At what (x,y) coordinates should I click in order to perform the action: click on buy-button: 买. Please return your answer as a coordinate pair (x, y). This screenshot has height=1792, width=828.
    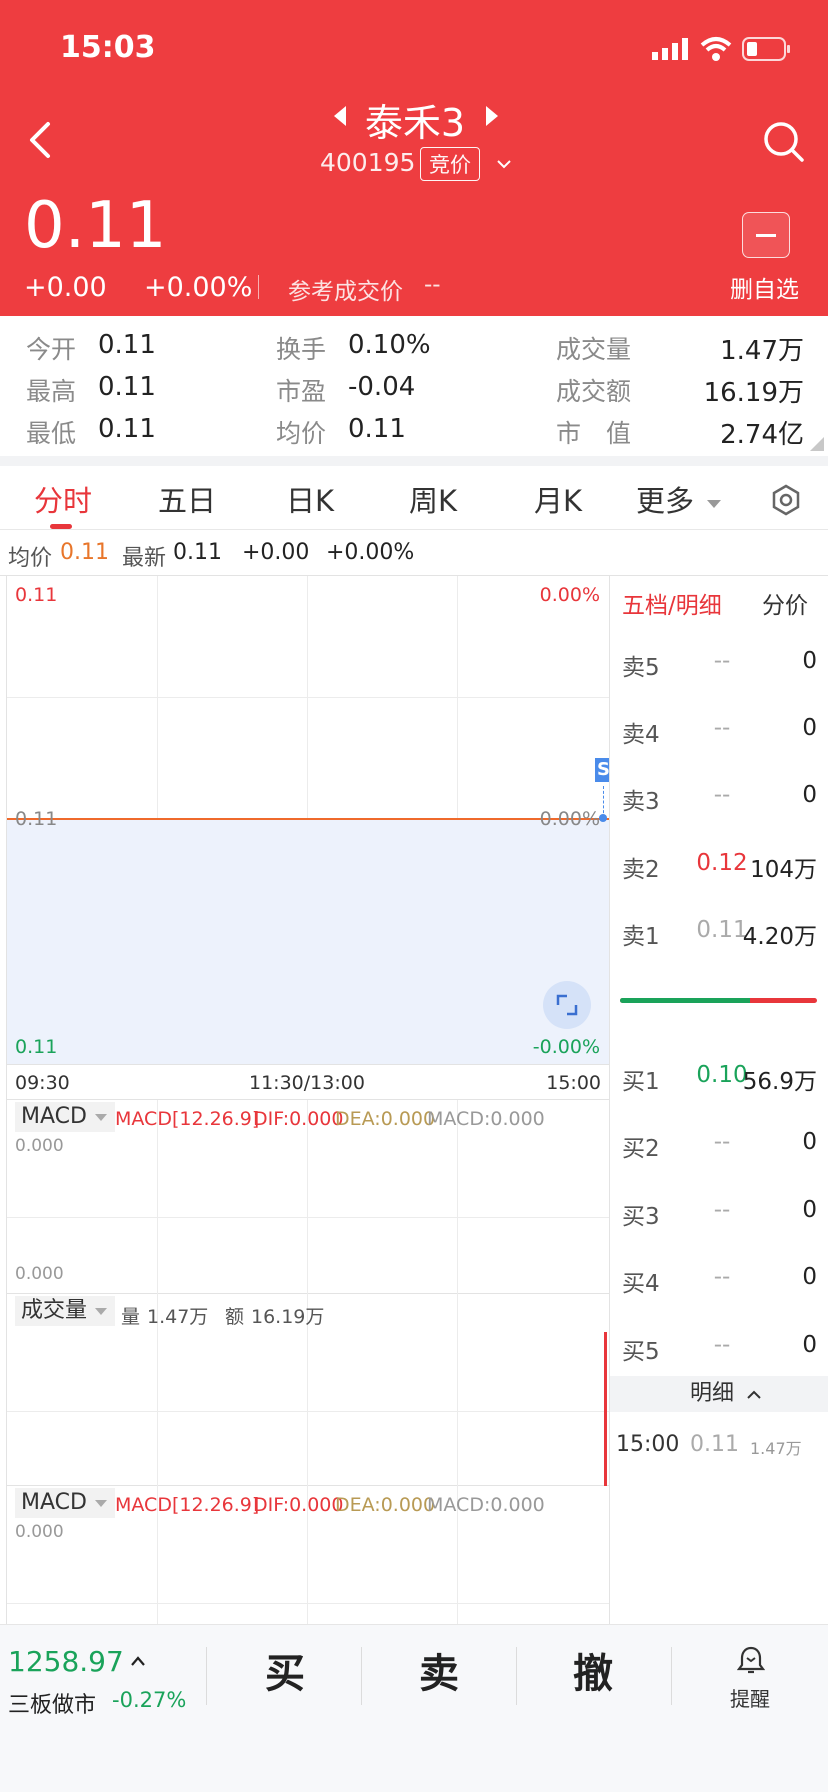
    Looking at the image, I should click on (285, 1670).